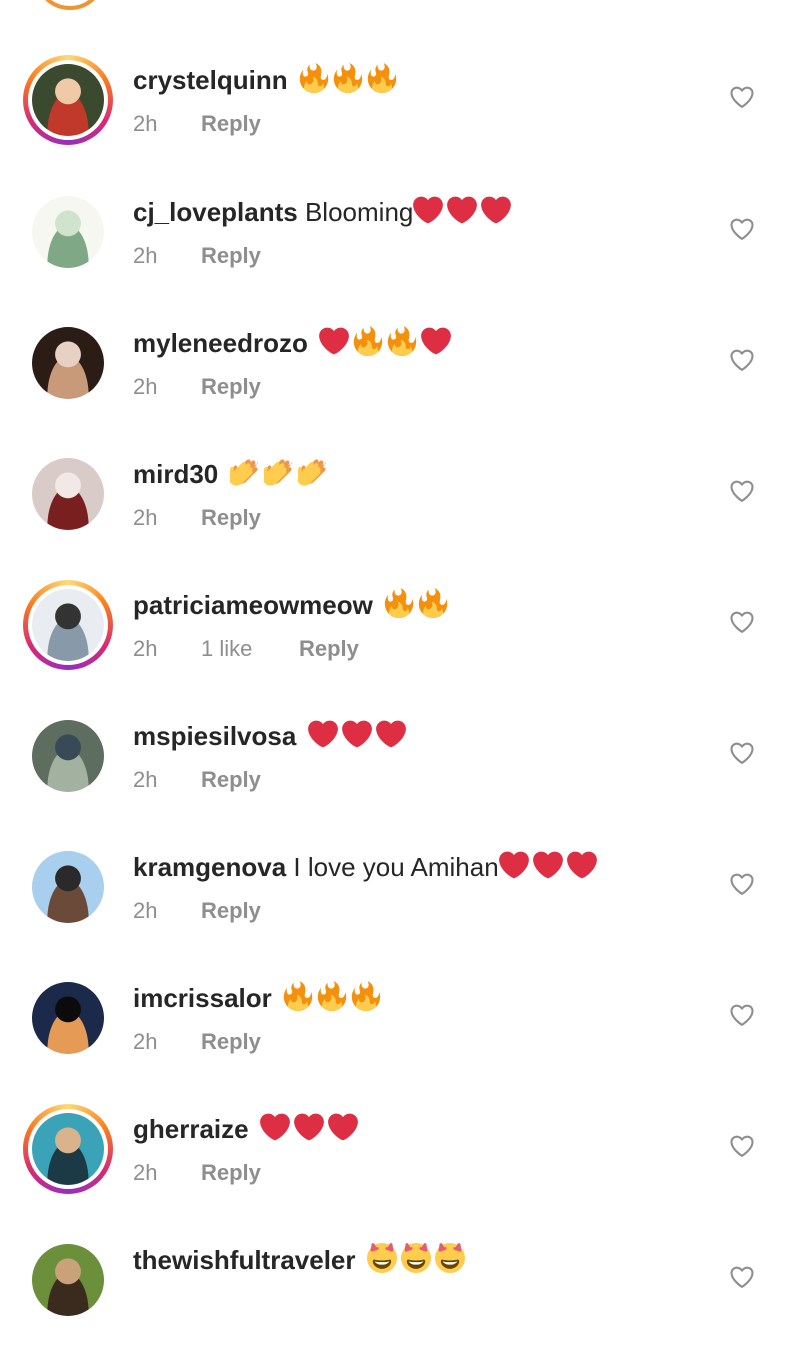 The image size is (800, 1366). What do you see at coordinates (400, 907) in the screenshot?
I see `comment-row: kramgenova I love you Amihan 2h Reply` at bounding box center [400, 907].